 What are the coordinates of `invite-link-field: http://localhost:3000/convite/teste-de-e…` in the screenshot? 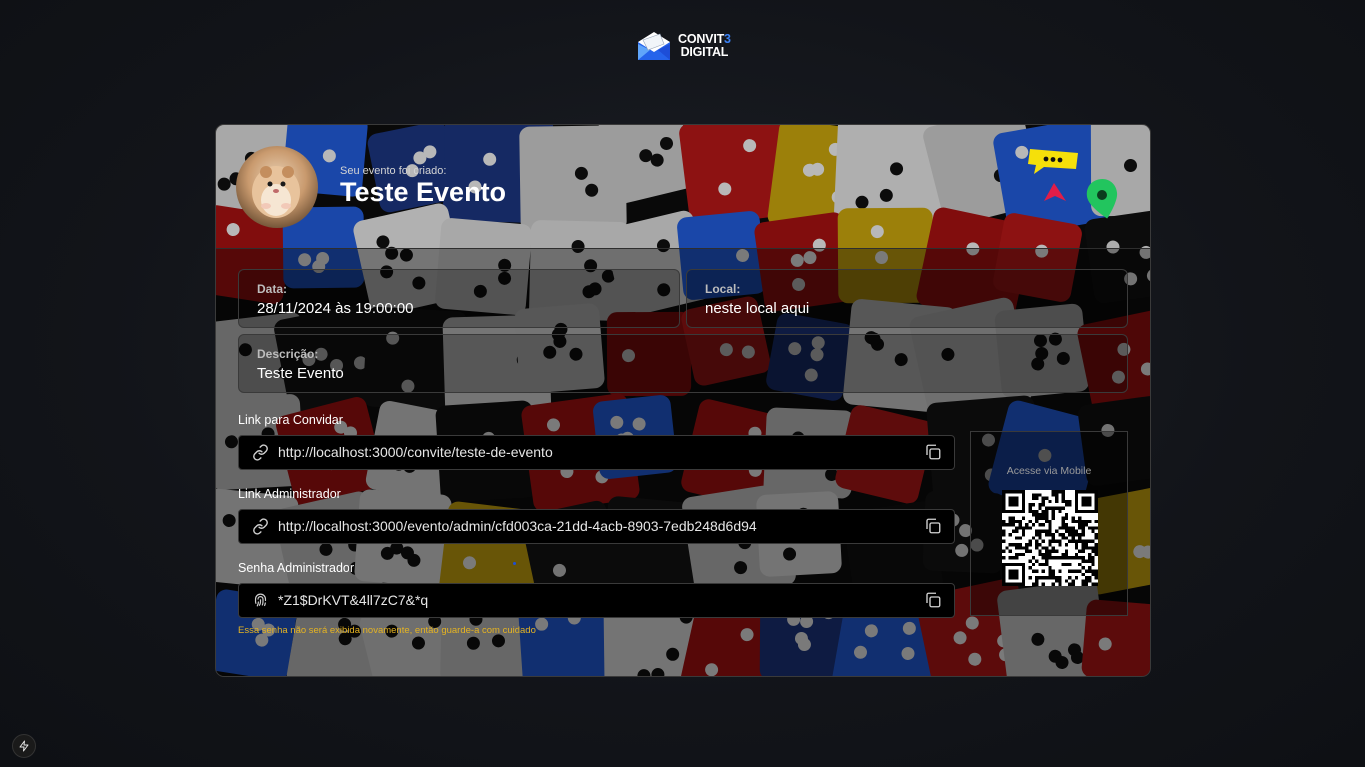 It's located at (596, 452).